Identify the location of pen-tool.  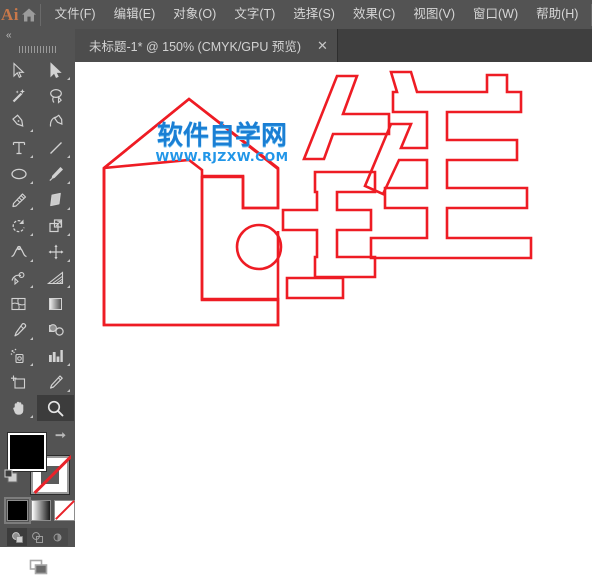
(18, 122).